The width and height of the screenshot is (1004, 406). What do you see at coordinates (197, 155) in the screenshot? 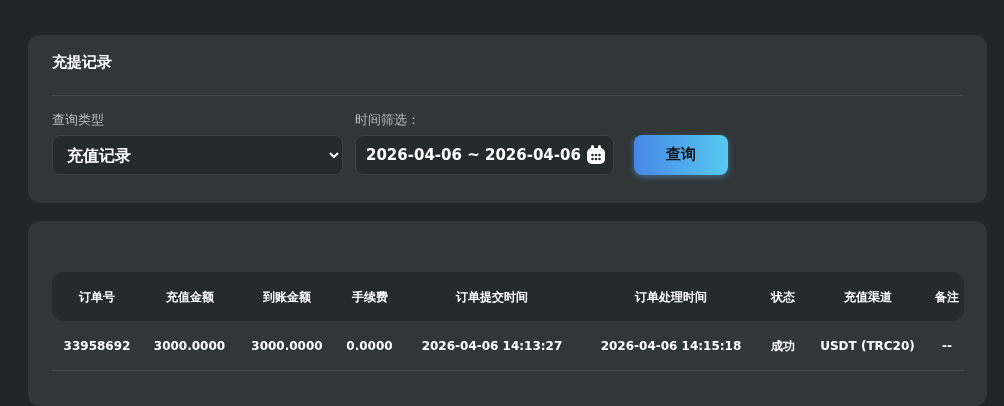
I see `query-type-select: 充值记录` at bounding box center [197, 155].